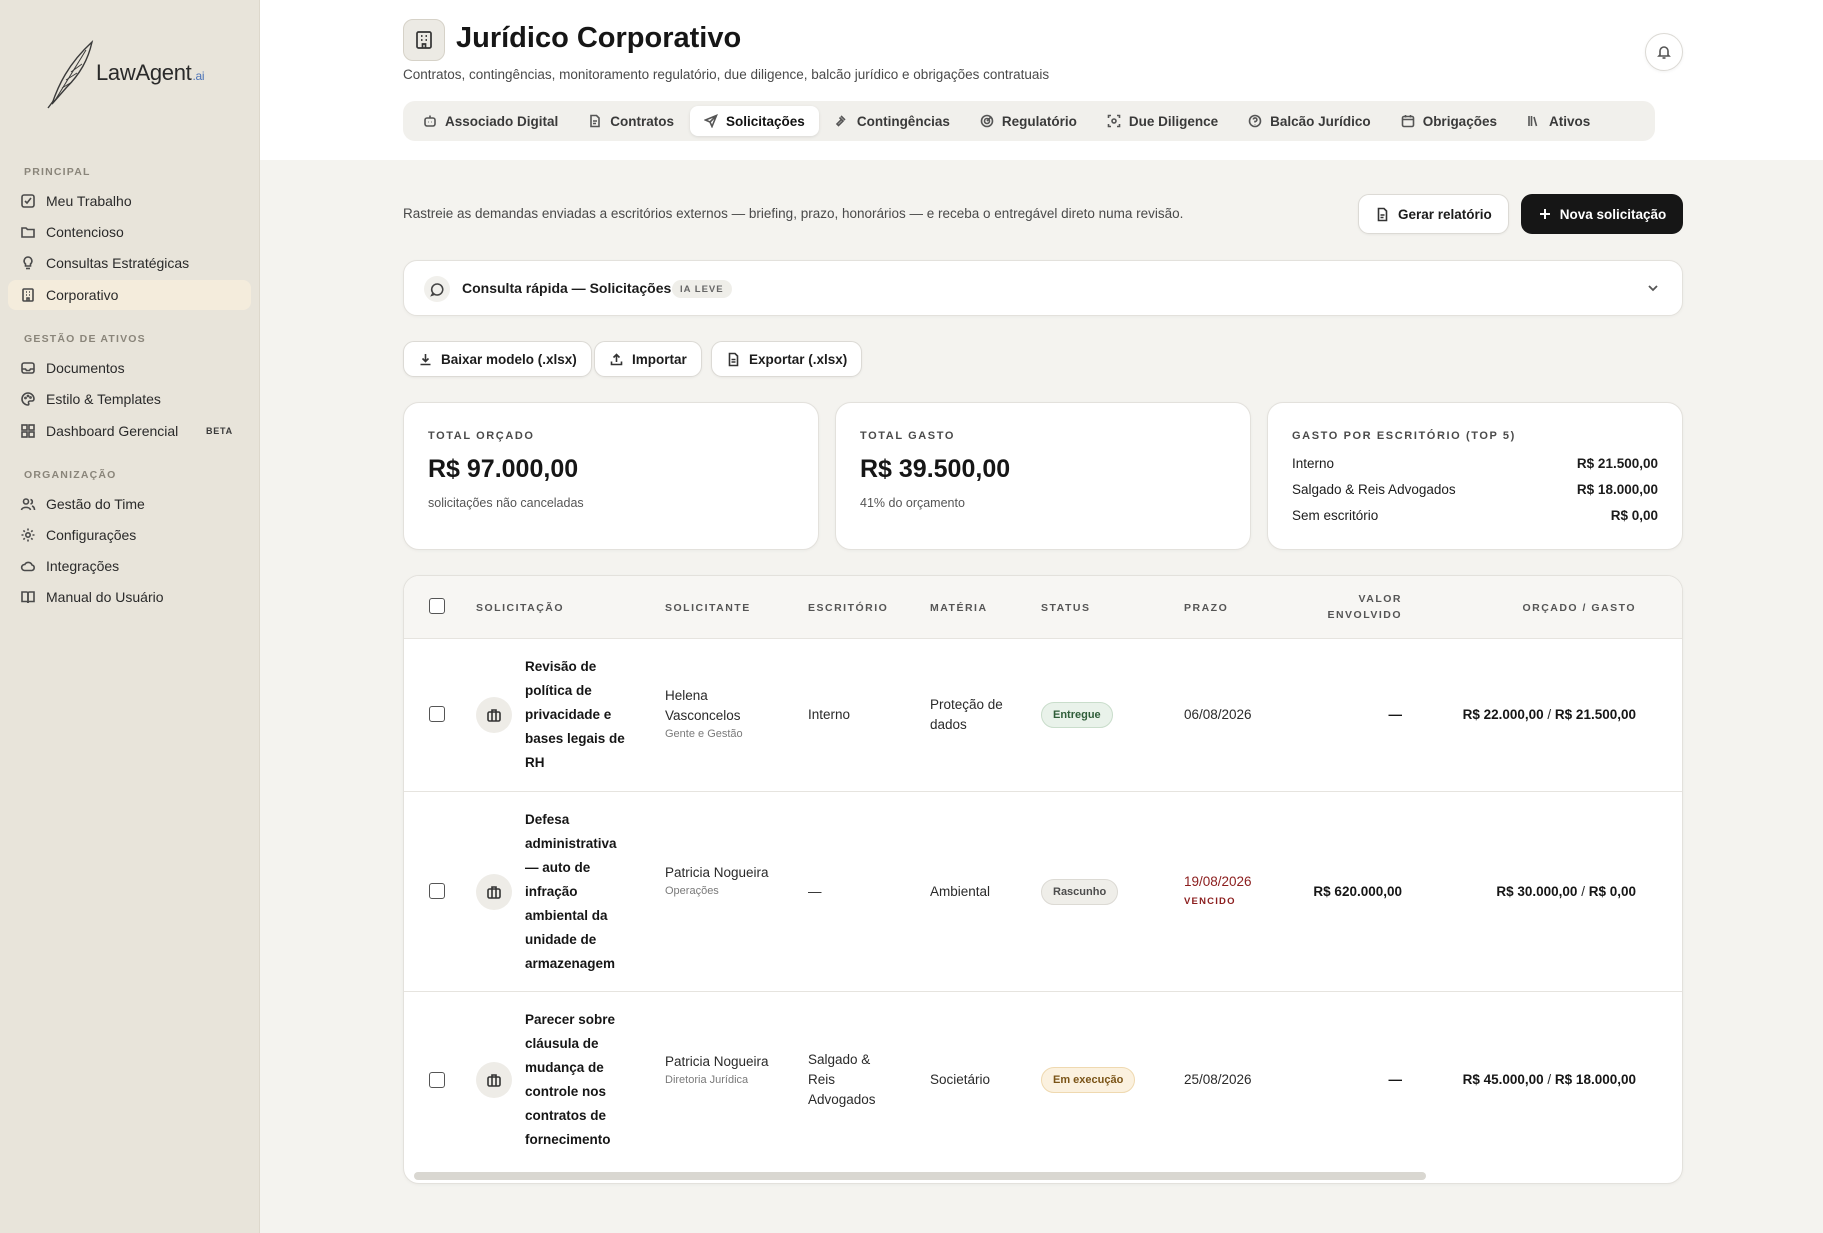 This screenshot has width=1823, height=1233. Describe the element at coordinates (1404, 436) in the screenshot. I see `kpi-label: GASTO POR ESCRITÓRIO (TOP 5)` at that location.